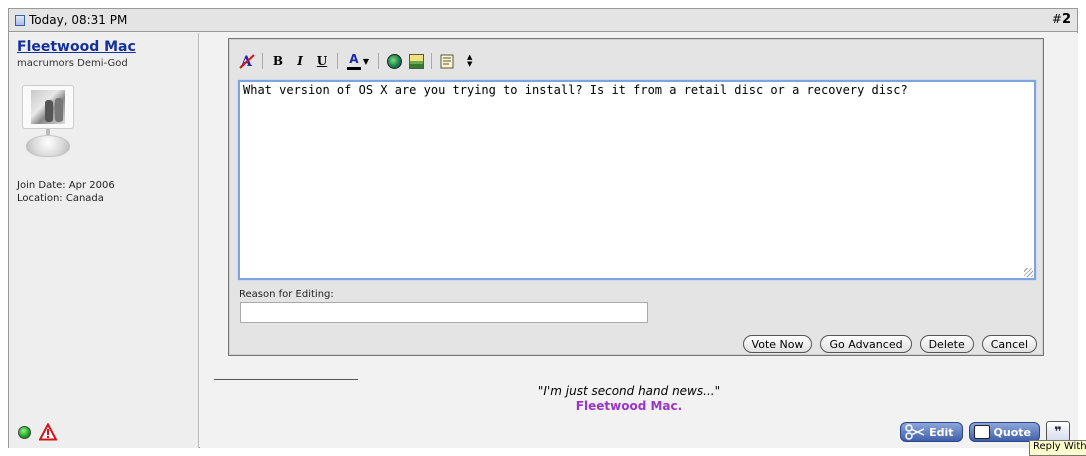 This screenshot has width=1086, height=456. What do you see at coordinates (48, 146) in the screenshot?
I see `avatar-base` at bounding box center [48, 146].